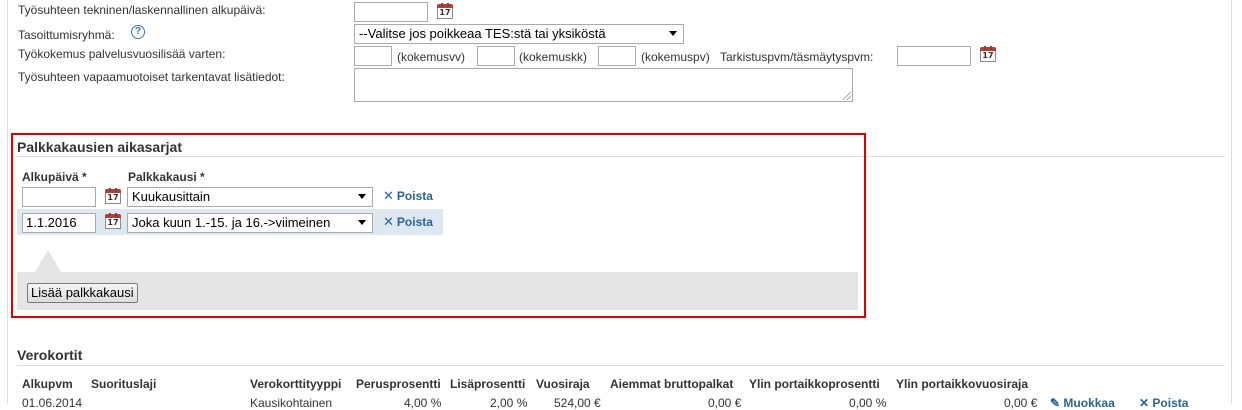  What do you see at coordinates (814, 384) in the screenshot?
I see `tax-col-top-pct: Ylin portaikkoprosentti` at bounding box center [814, 384].